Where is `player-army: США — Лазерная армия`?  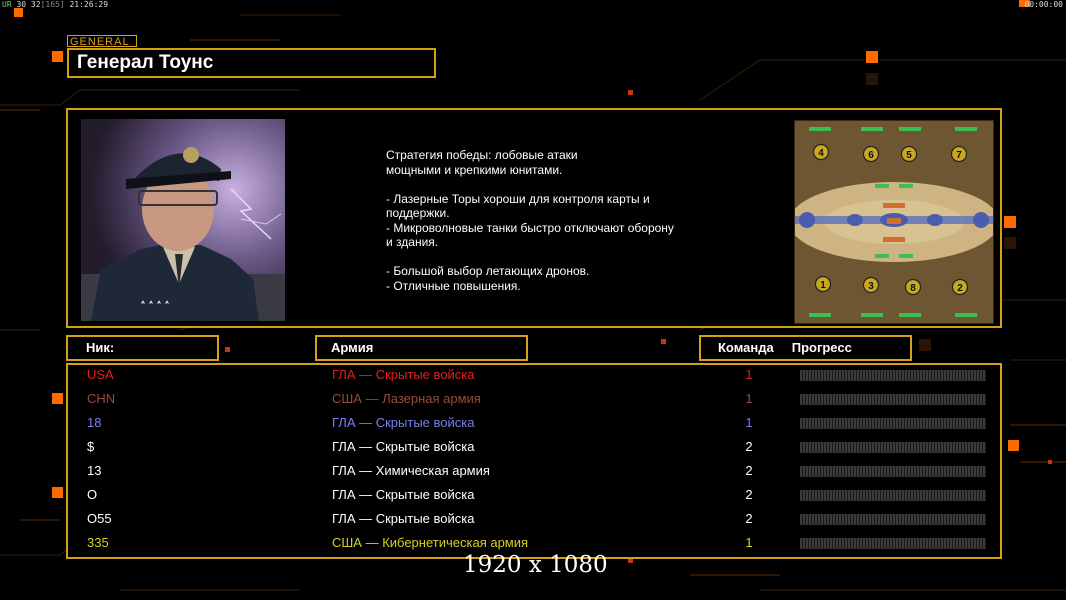
player-army: США — Лазерная армия is located at coordinates (406, 398).